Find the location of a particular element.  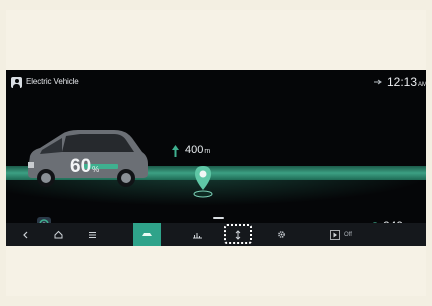

energy-chart-button is located at coordinates (197, 234).